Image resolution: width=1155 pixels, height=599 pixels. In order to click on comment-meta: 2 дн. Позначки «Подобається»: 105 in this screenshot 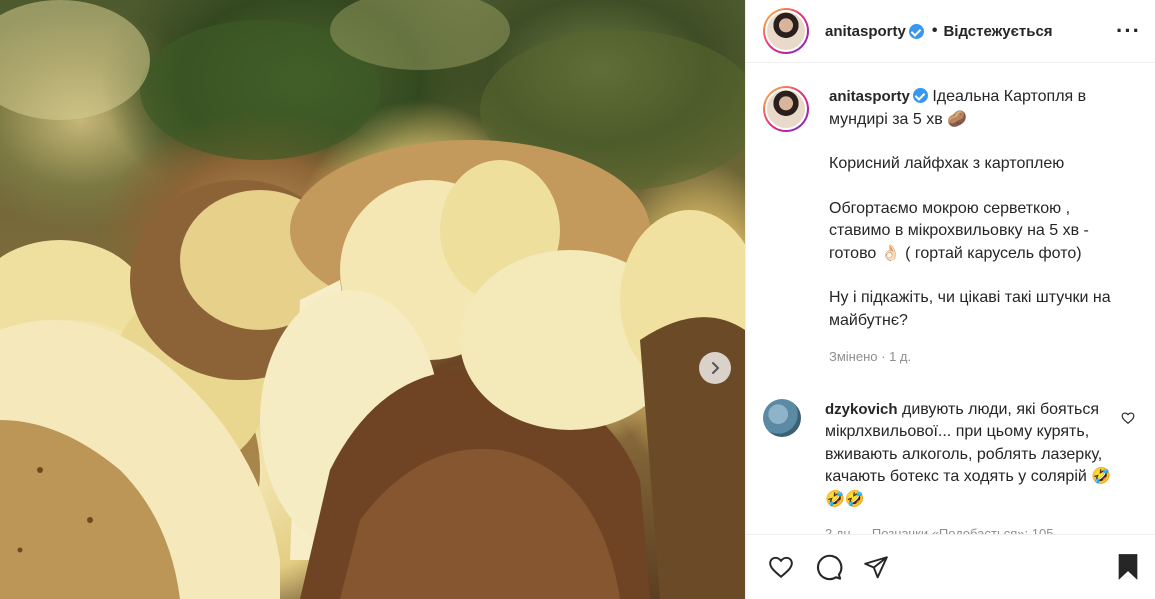, I will do `click(970, 528)`.